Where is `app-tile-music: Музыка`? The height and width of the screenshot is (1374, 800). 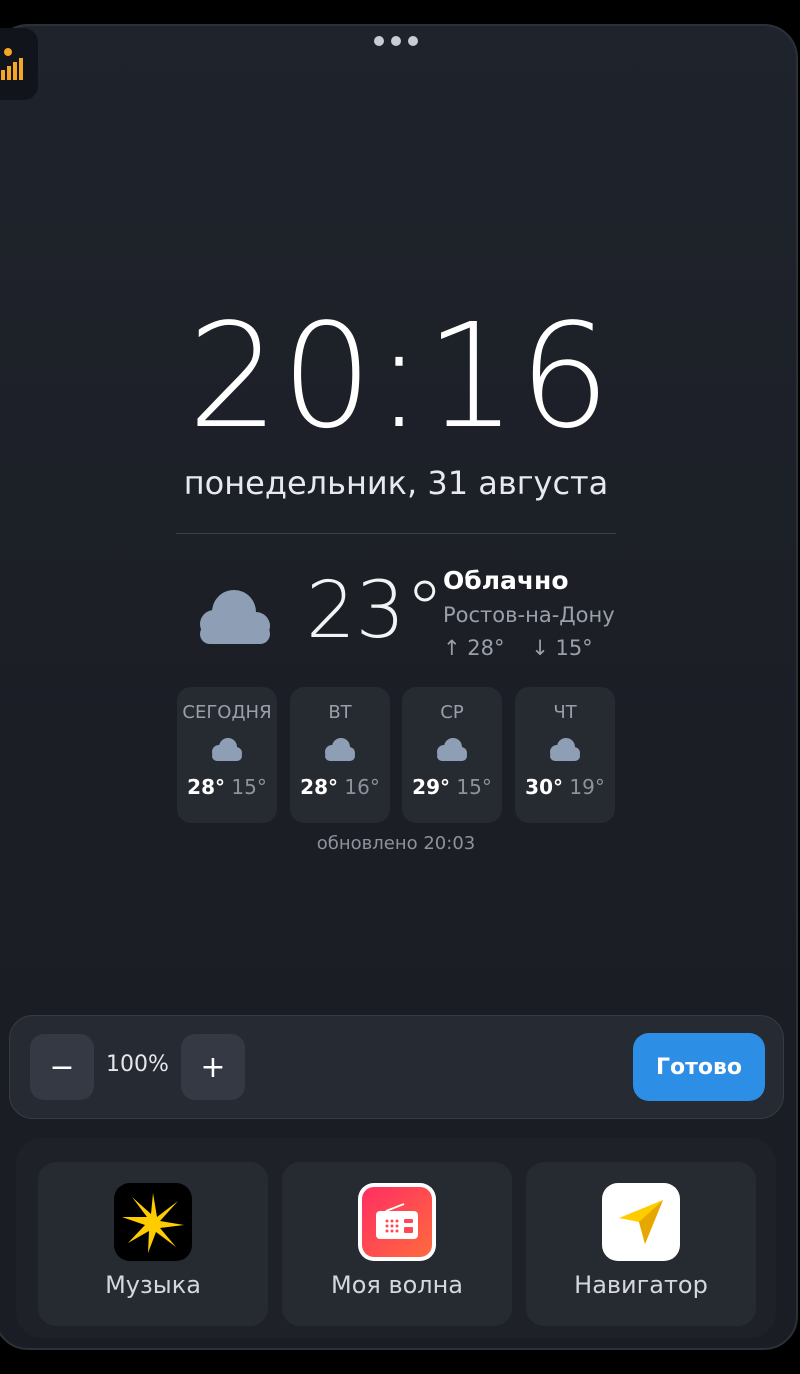 app-tile-music: Музыка is located at coordinates (153, 1244).